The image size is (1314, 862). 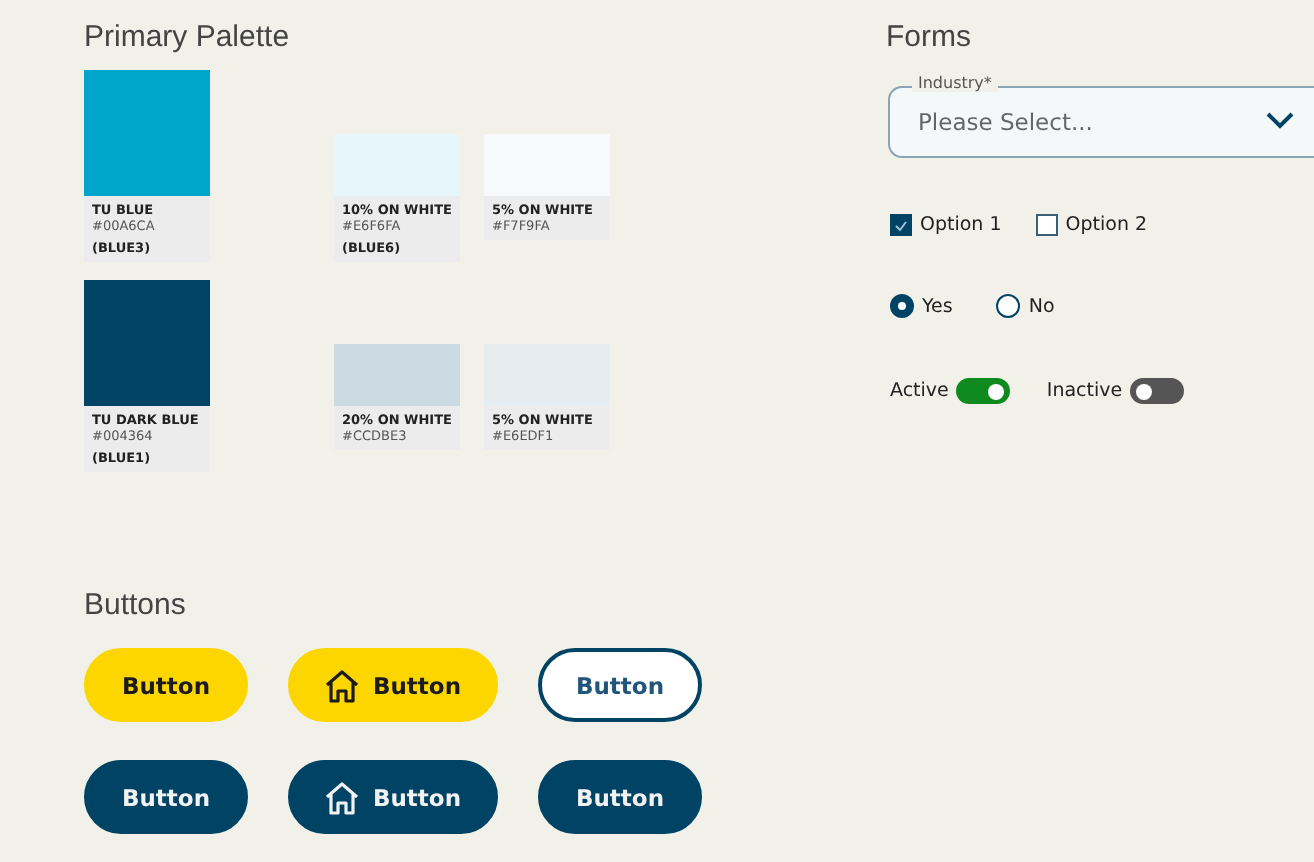 What do you see at coordinates (1280, 121) in the screenshot?
I see `chevron-down-icon` at bounding box center [1280, 121].